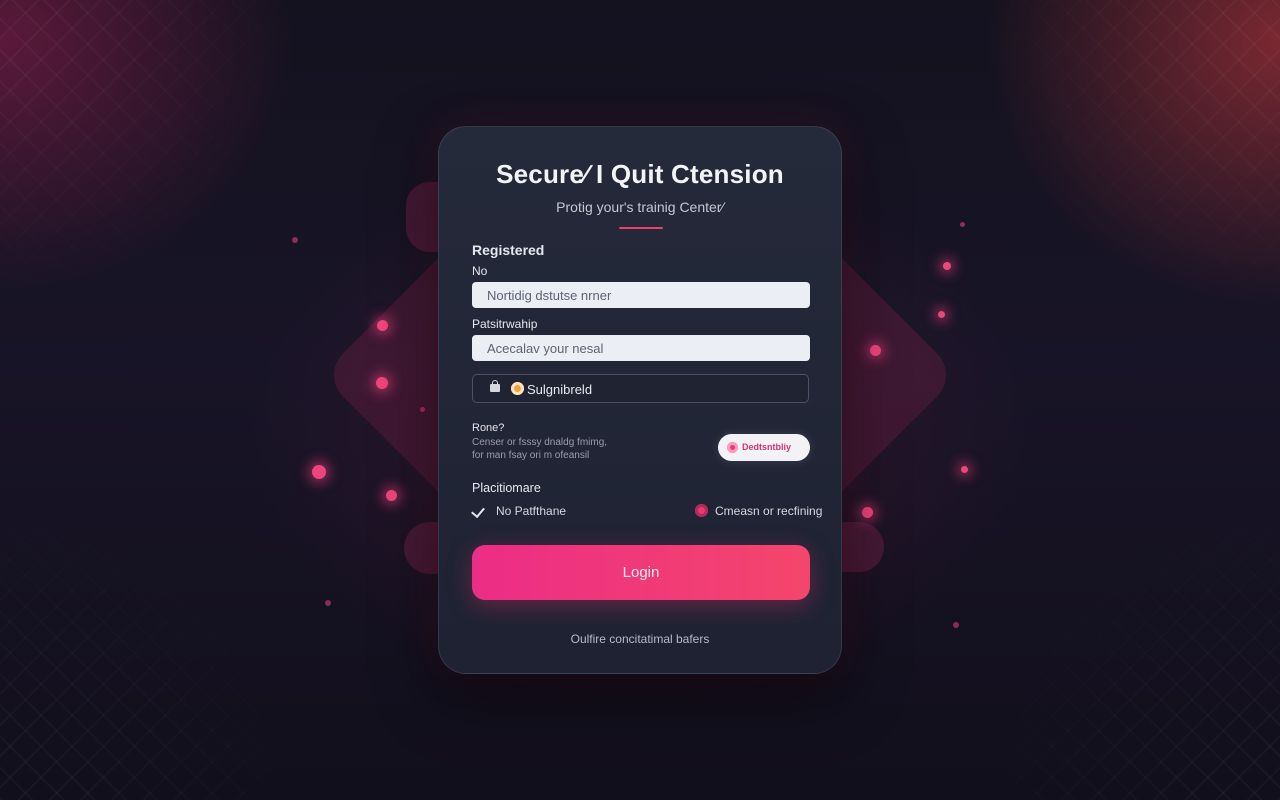  Describe the element at coordinates (506, 488) in the screenshot. I see `options-heading: Placitiomare` at that location.